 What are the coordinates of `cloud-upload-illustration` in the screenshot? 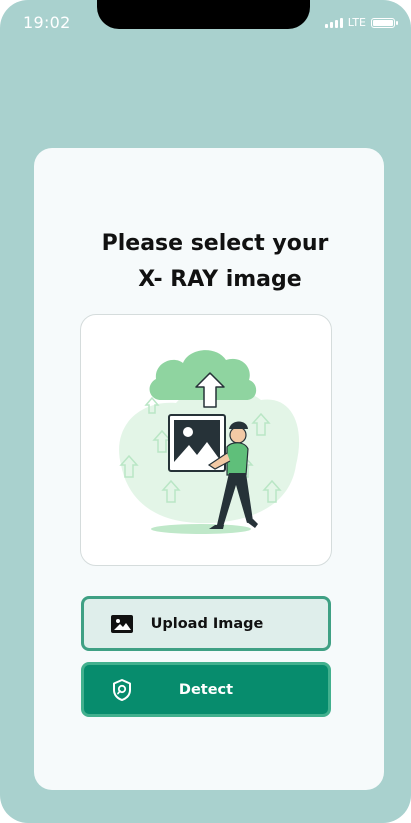 It's located at (209, 442).